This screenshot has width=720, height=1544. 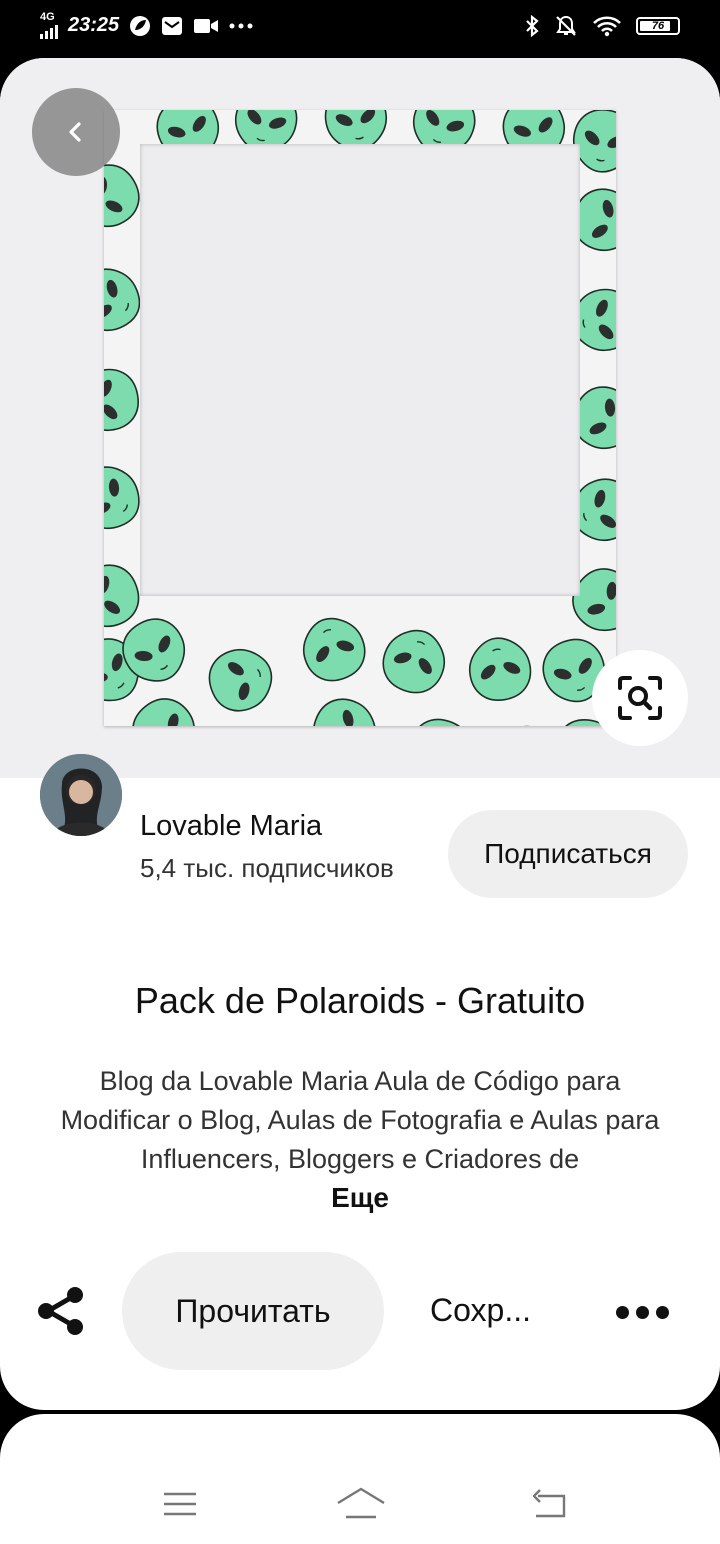 I want to click on signal-indicator: 4G, so click(x=49, y=25).